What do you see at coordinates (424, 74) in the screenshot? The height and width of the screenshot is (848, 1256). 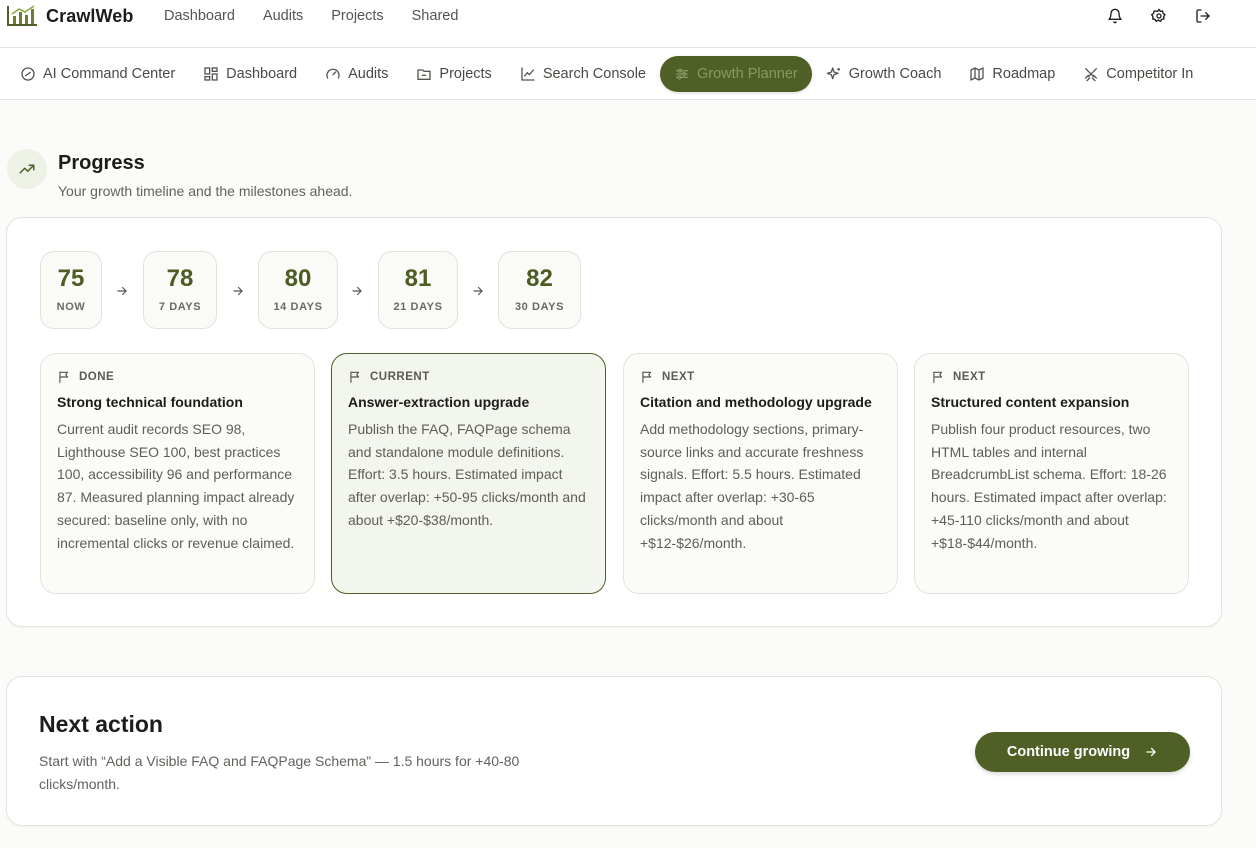 I see `folder-icon` at bounding box center [424, 74].